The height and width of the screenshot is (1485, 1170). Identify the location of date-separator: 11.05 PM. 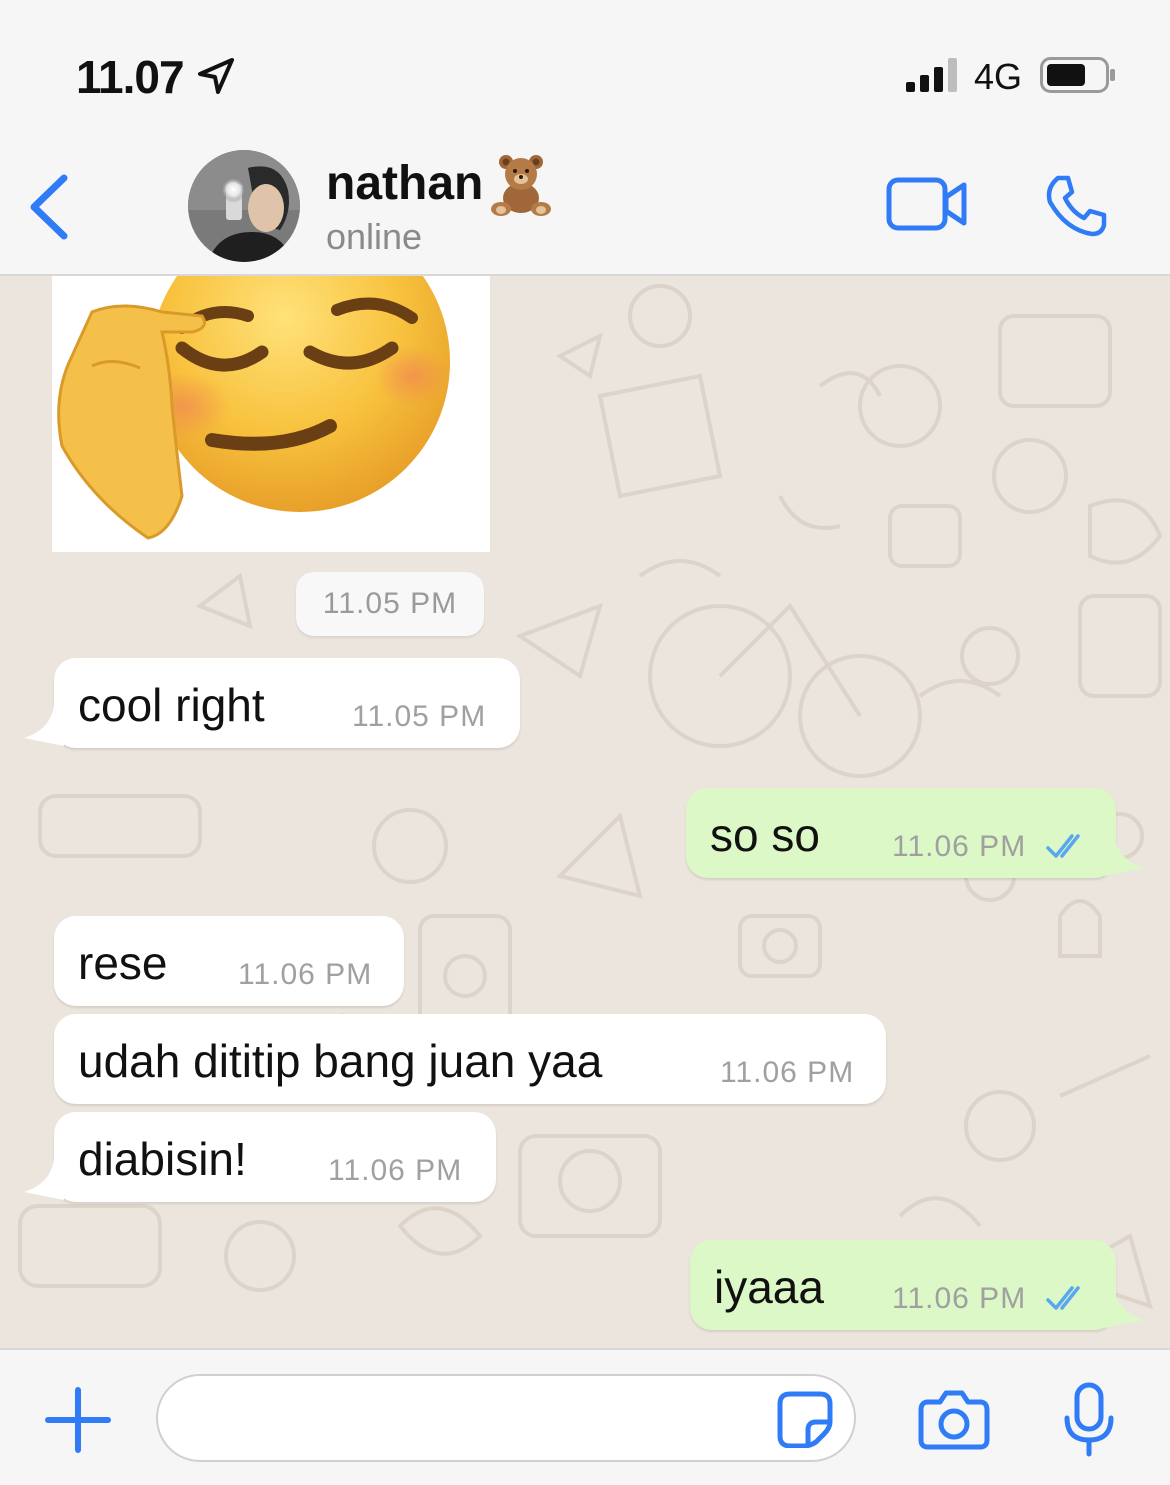
(390, 604).